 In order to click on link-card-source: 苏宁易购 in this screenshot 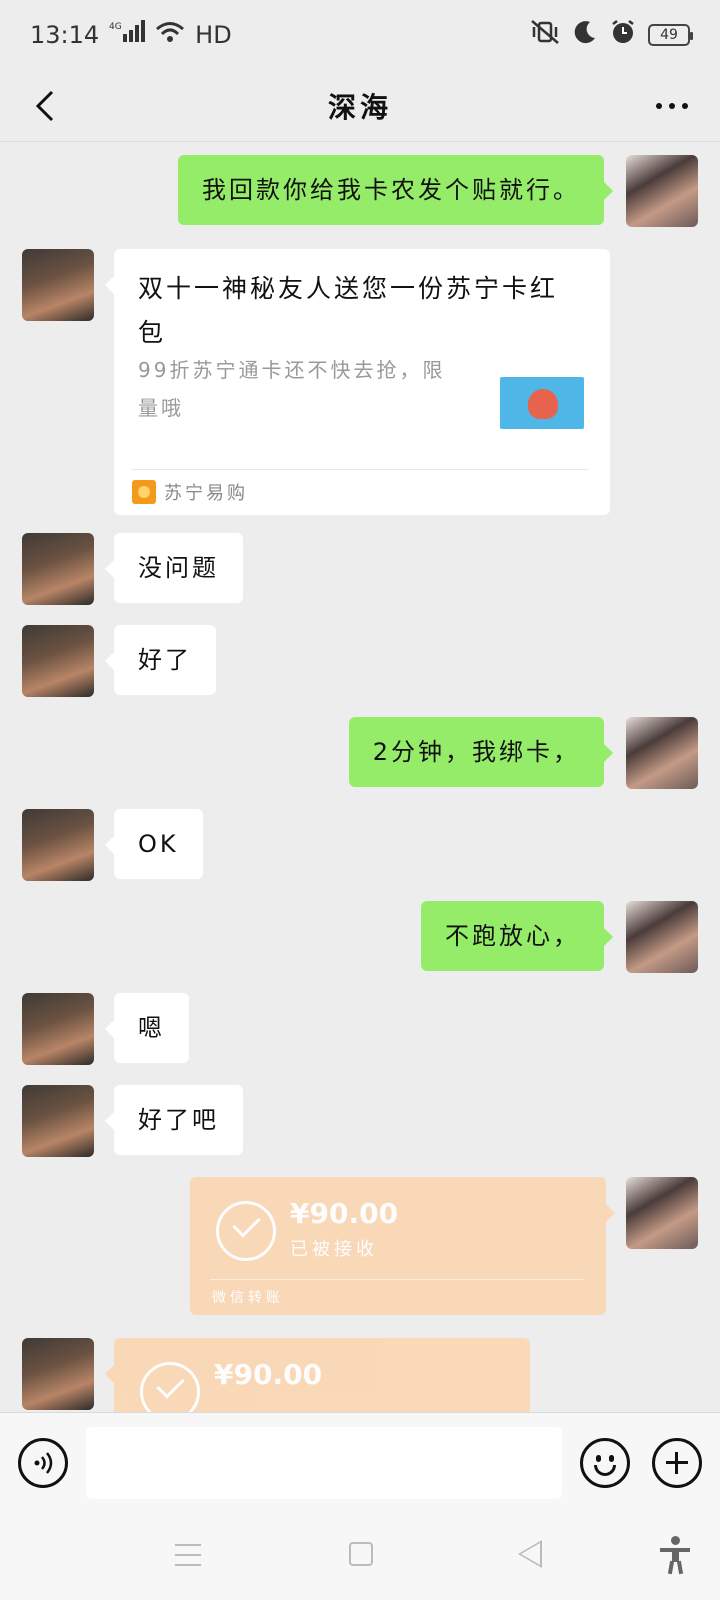, I will do `click(190, 492)`.